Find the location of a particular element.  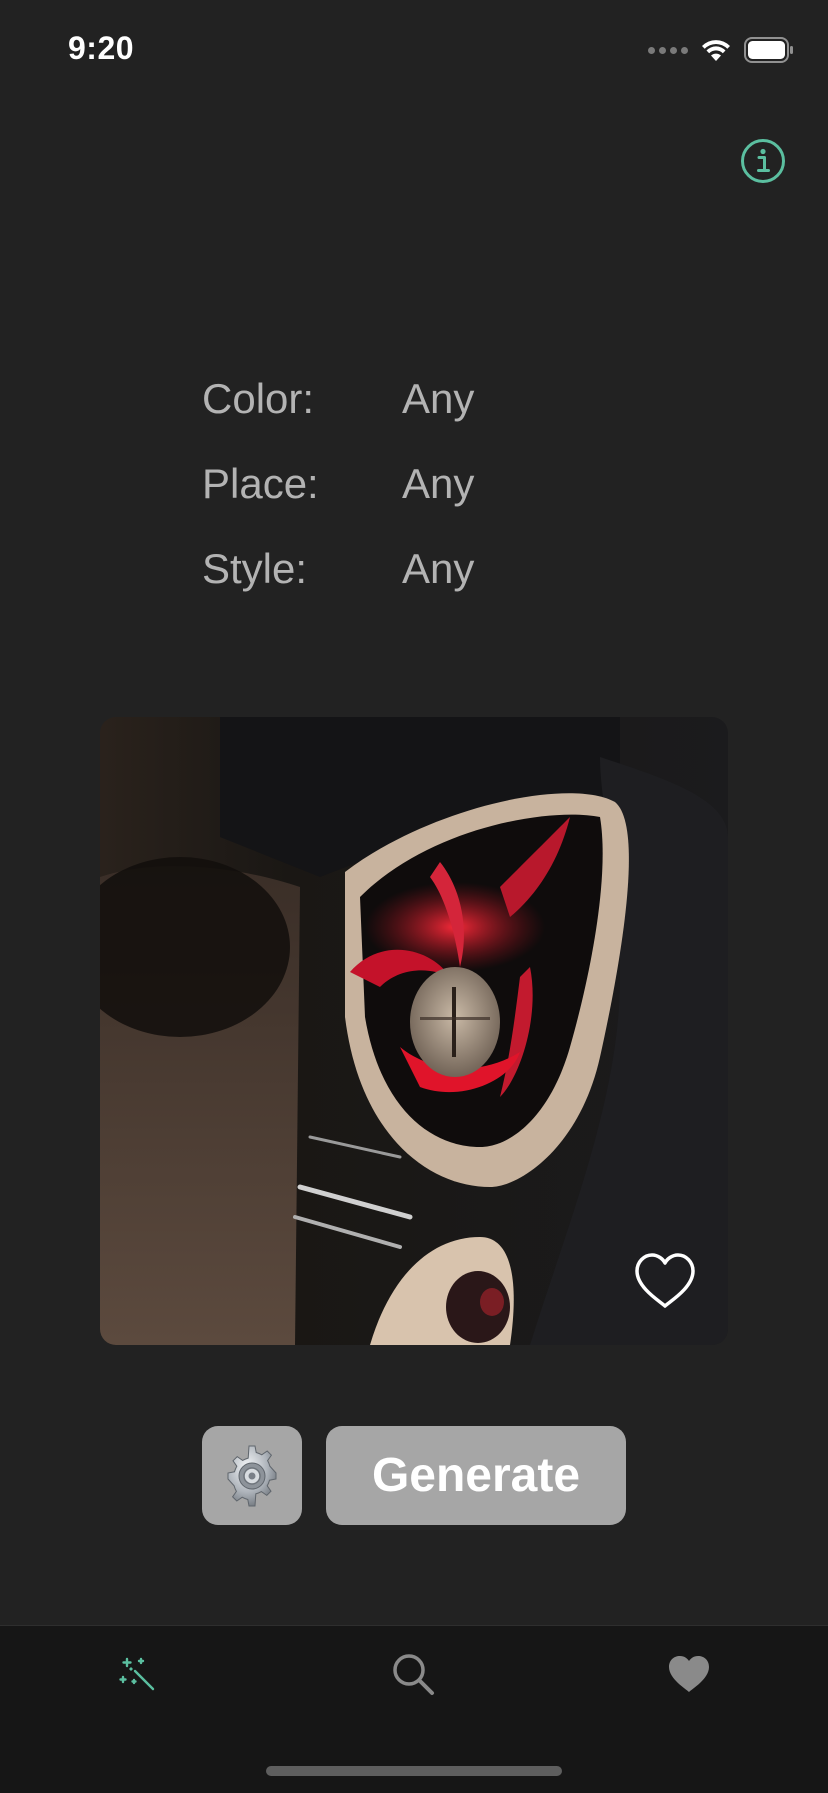

cellular-signal-icon is located at coordinates (668, 50).